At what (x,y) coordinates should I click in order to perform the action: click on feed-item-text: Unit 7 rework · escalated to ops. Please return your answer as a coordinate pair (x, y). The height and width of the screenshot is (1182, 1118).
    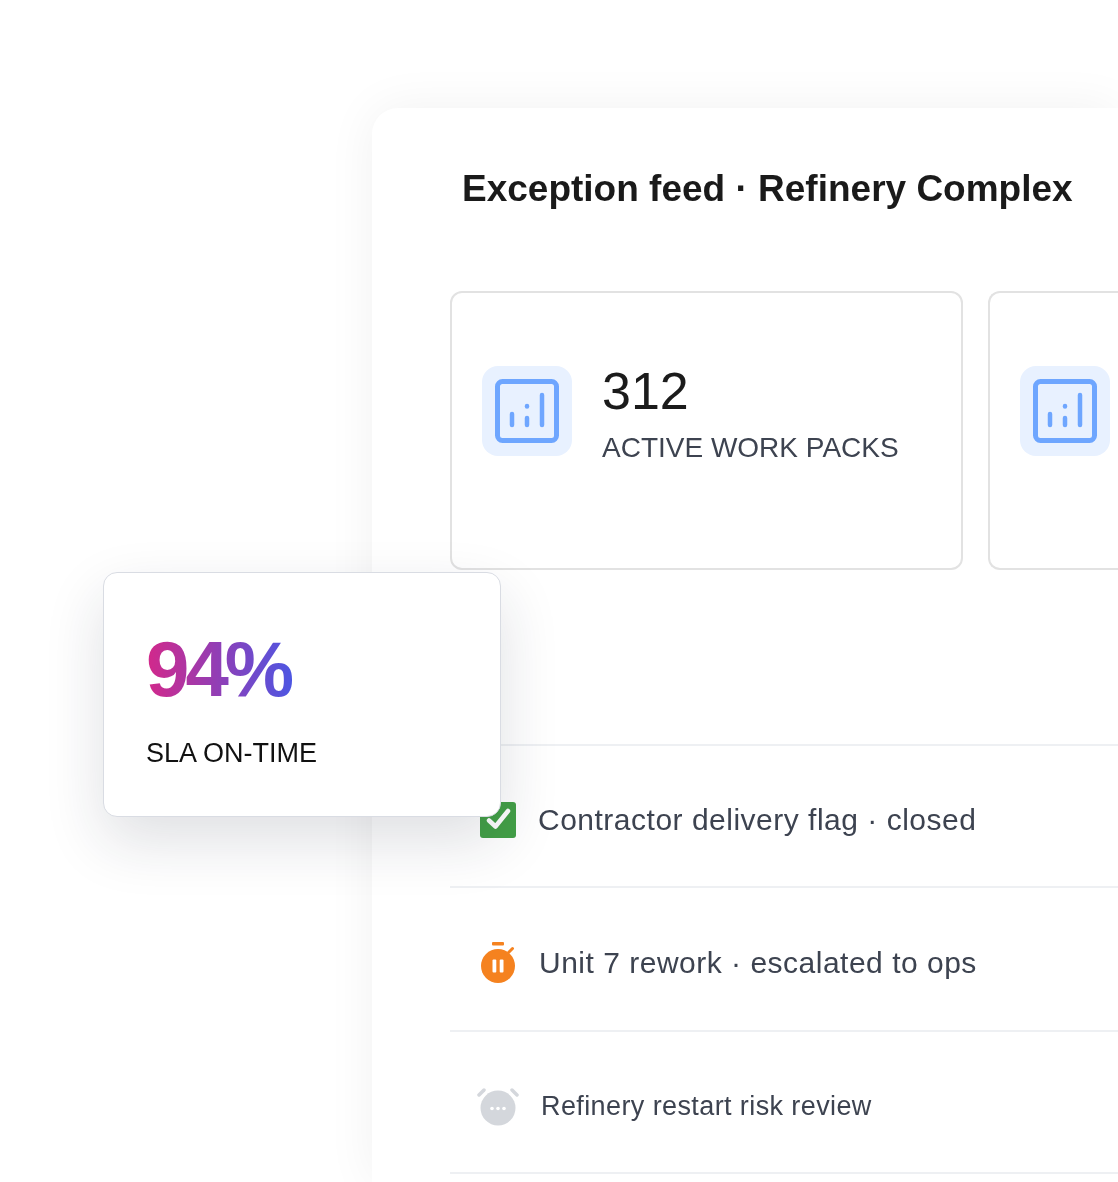
    Looking at the image, I should click on (758, 963).